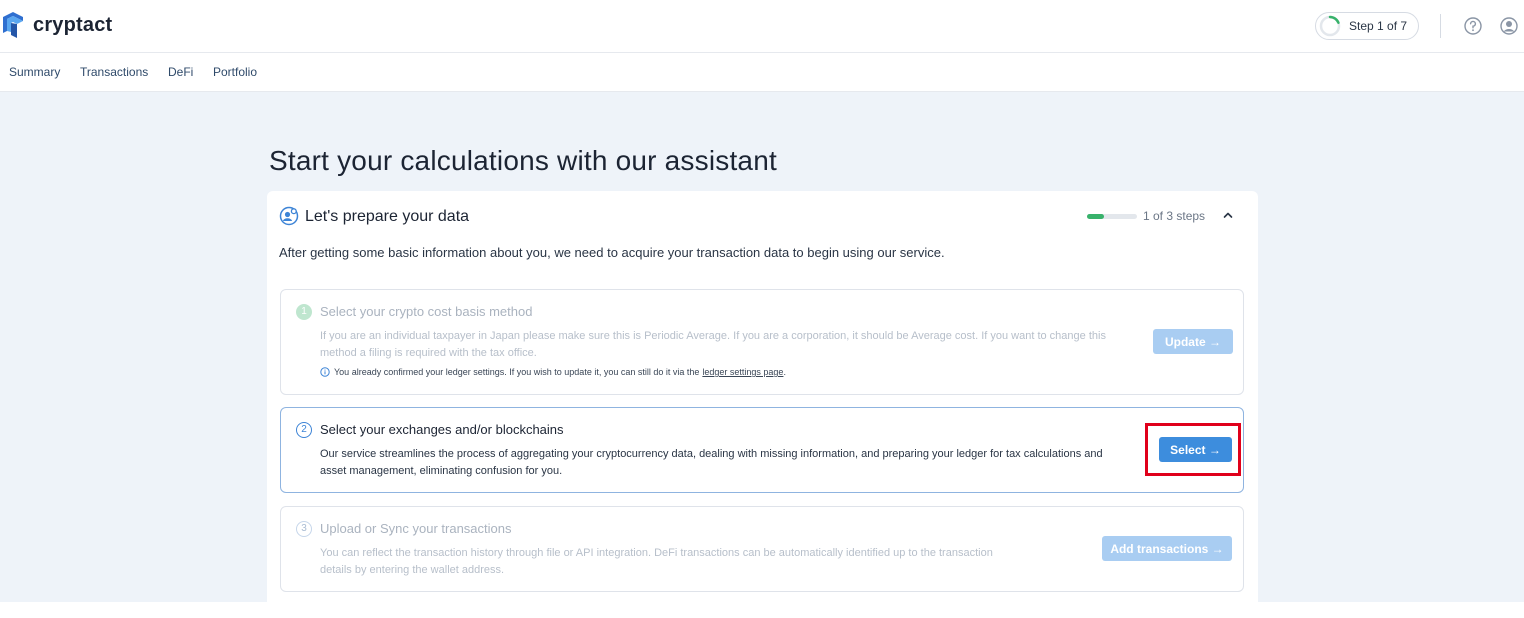 The image size is (1524, 618). What do you see at coordinates (180, 72) in the screenshot?
I see `nav-defi: DeFi` at bounding box center [180, 72].